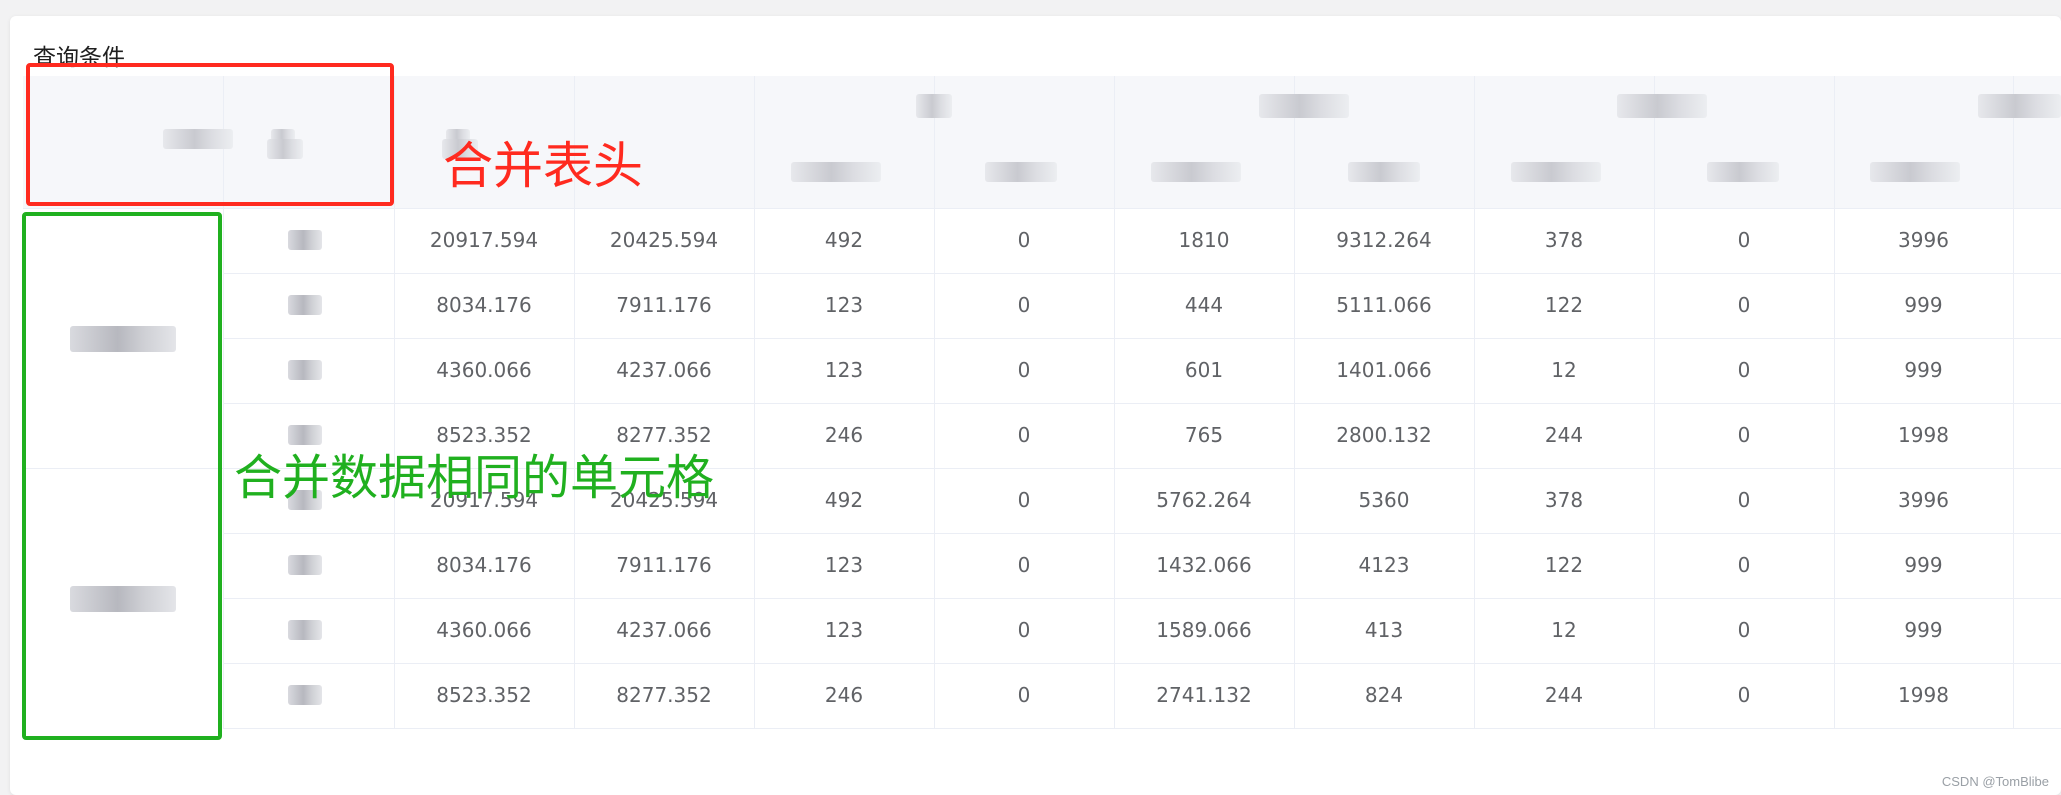 This screenshot has width=2061, height=795. What do you see at coordinates (474, 478) in the screenshot?
I see `merge-cells-annotation: 合并数据相同的单元格` at bounding box center [474, 478].